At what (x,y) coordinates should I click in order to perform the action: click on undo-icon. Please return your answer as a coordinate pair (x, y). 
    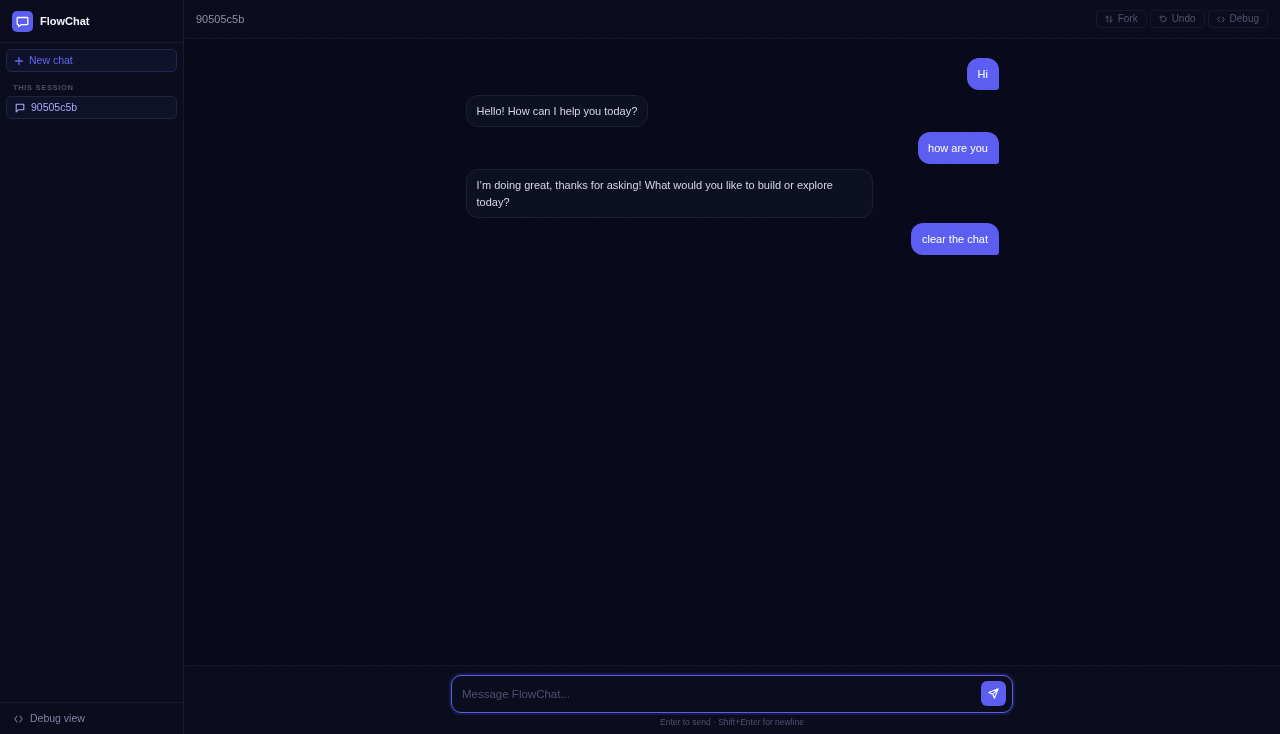
    Looking at the image, I should click on (1162, 19).